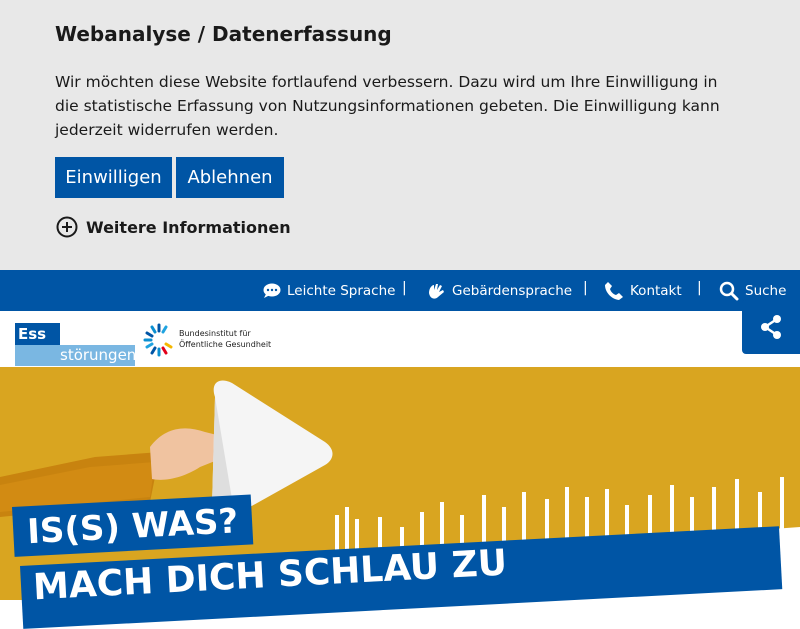 The width and height of the screenshot is (800, 629). Describe the element at coordinates (215, 333) in the screenshot. I see `bioeg-line1: Bundesinstitut für` at that location.